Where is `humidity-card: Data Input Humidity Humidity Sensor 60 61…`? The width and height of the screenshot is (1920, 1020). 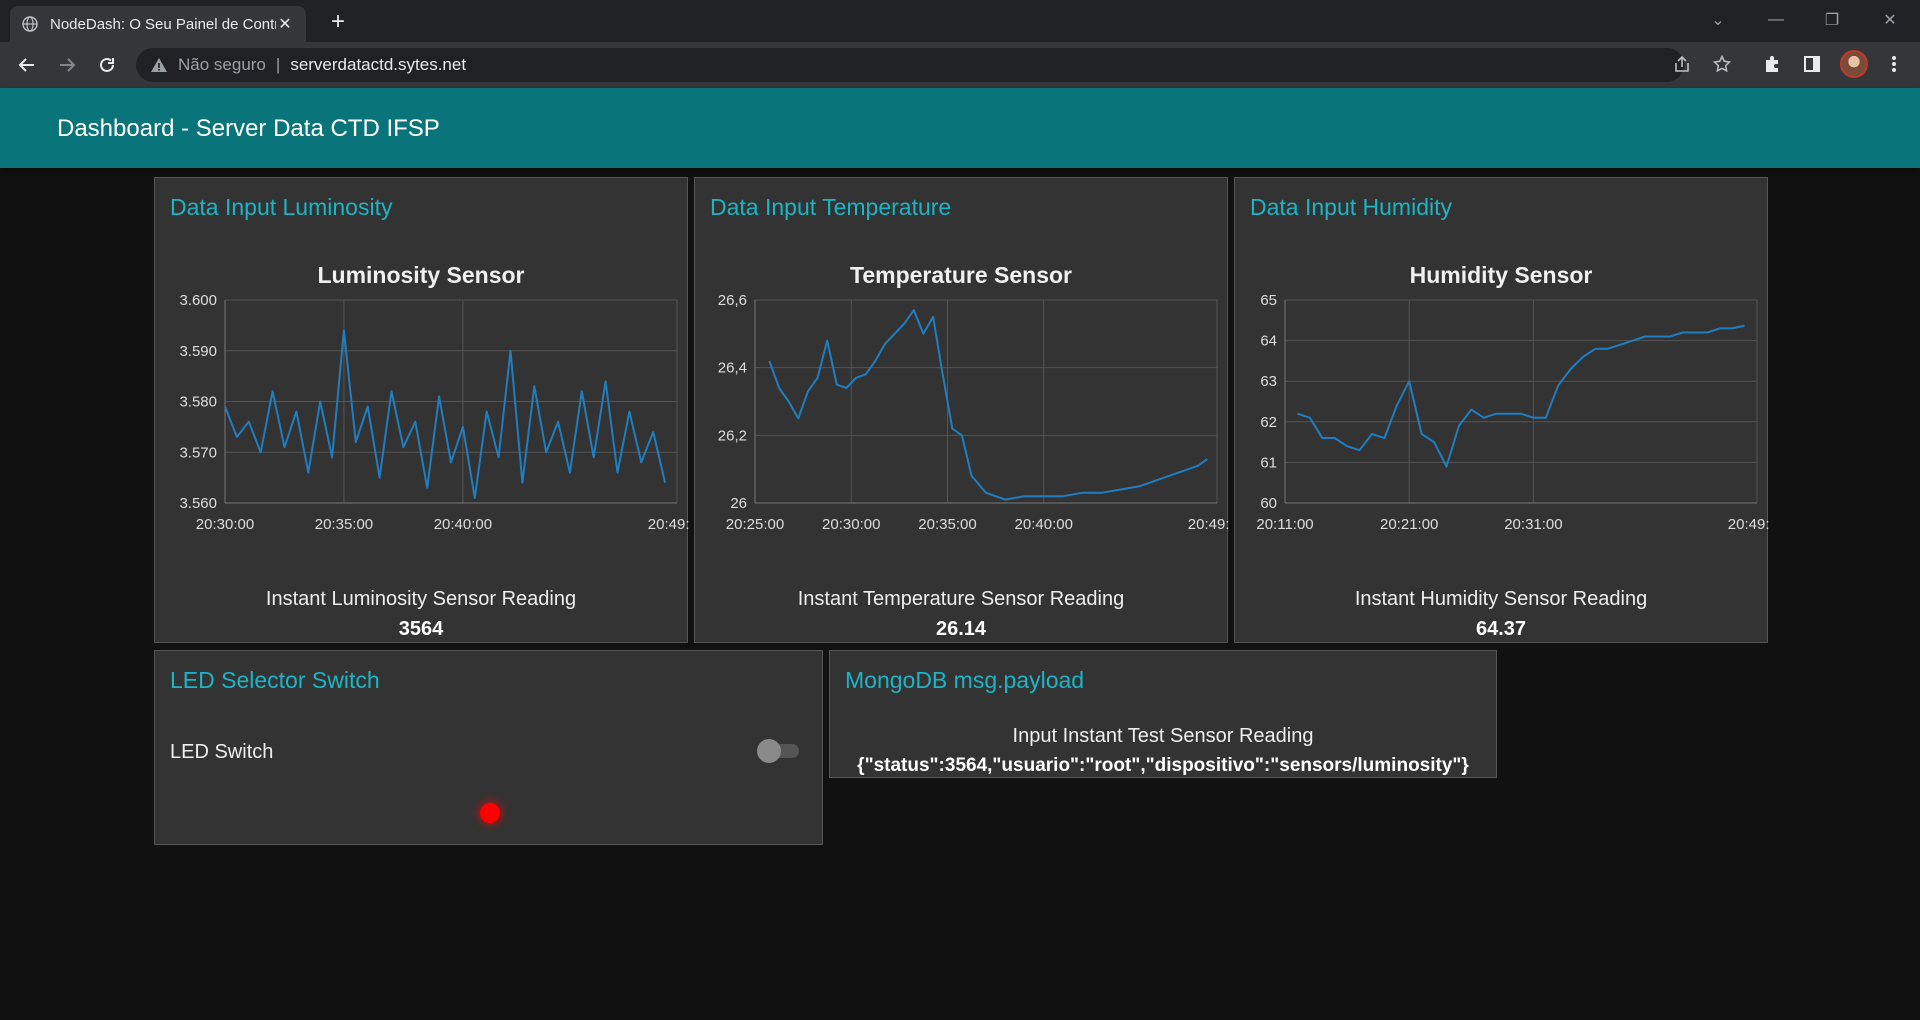 humidity-card: Data Input Humidity Humidity Sensor 60 61… is located at coordinates (1501, 410).